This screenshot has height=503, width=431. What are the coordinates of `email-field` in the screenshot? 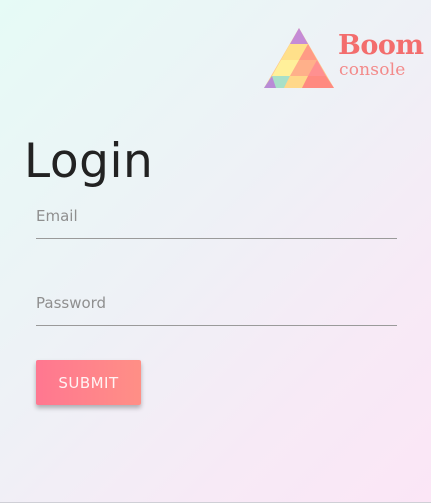 It's located at (216, 219).